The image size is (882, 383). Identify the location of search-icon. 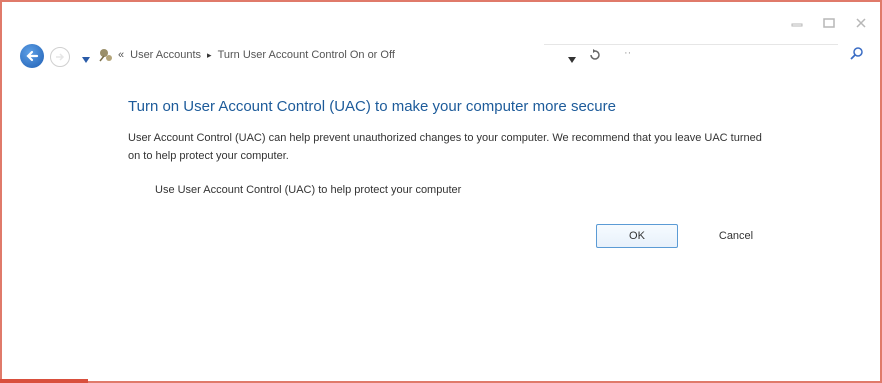
(856, 53).